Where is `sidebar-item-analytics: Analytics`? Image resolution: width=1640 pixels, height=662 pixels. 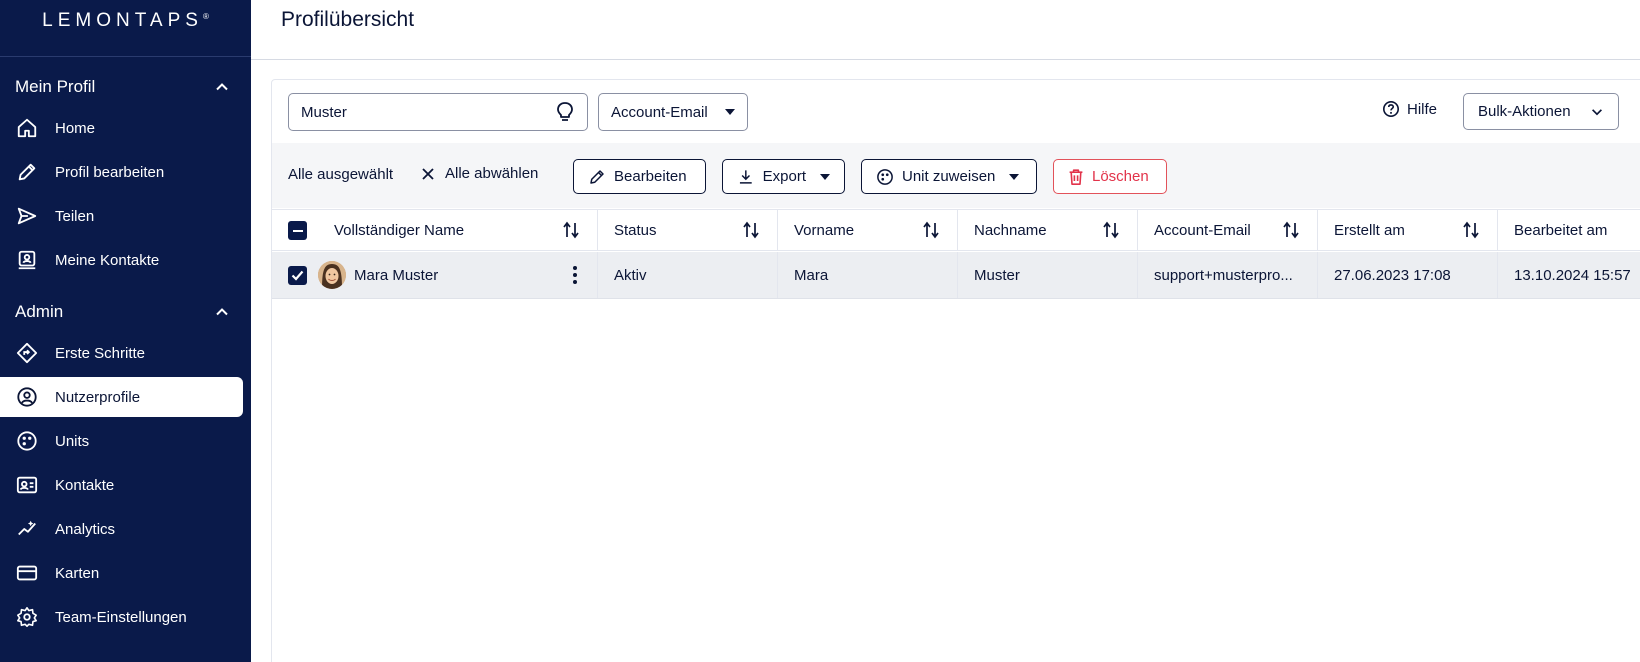 sidebar-item-analytics: Analytics is located at coordinates (121, 529).